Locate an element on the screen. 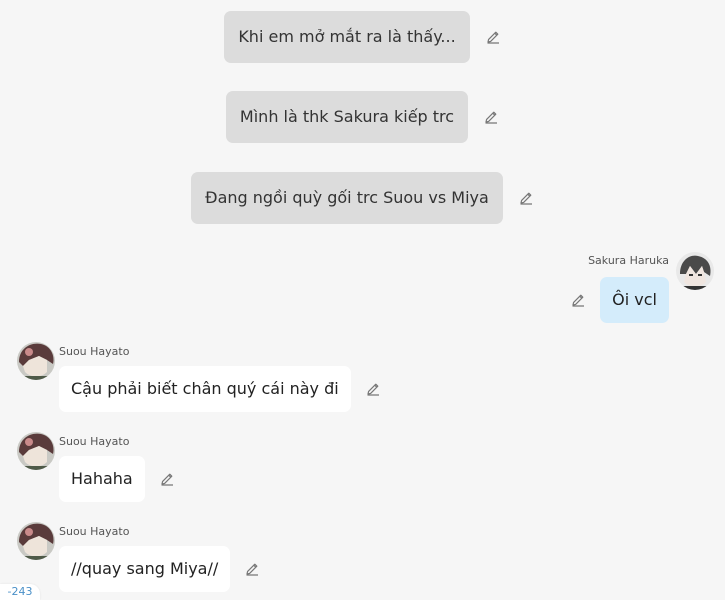  message-counter-badge: -243 is located at coordinates (20, 592).